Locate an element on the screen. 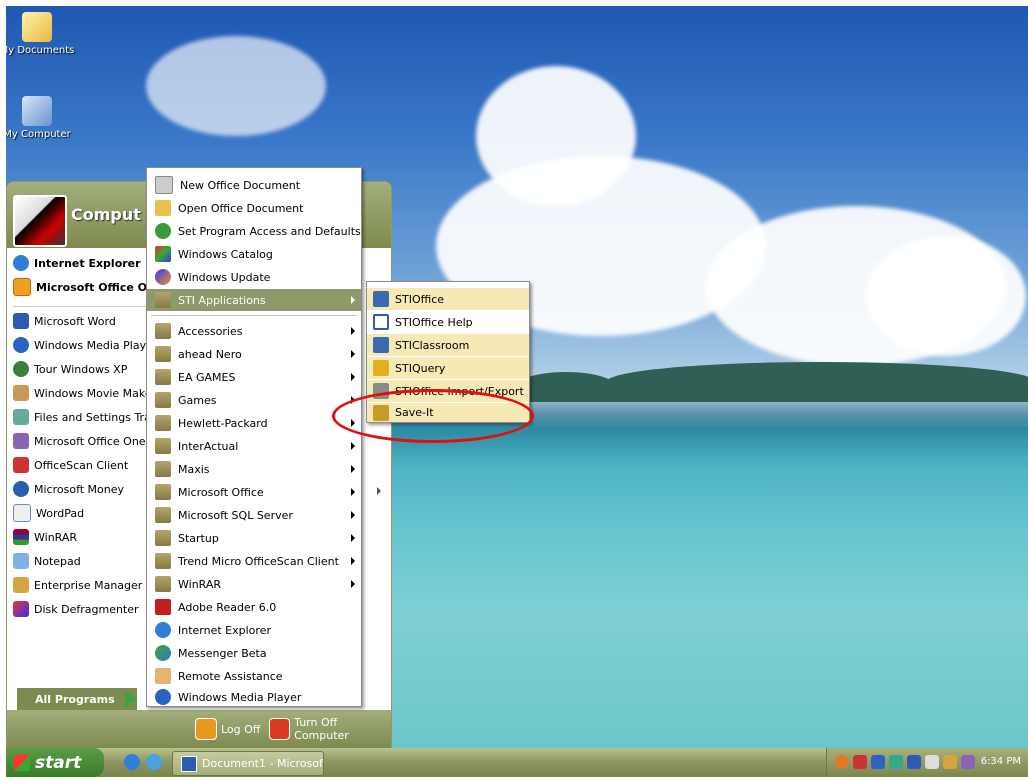  menu-item-microsoft-sql-server: Microsoft SQL Server is located at coordinates (254, 515).